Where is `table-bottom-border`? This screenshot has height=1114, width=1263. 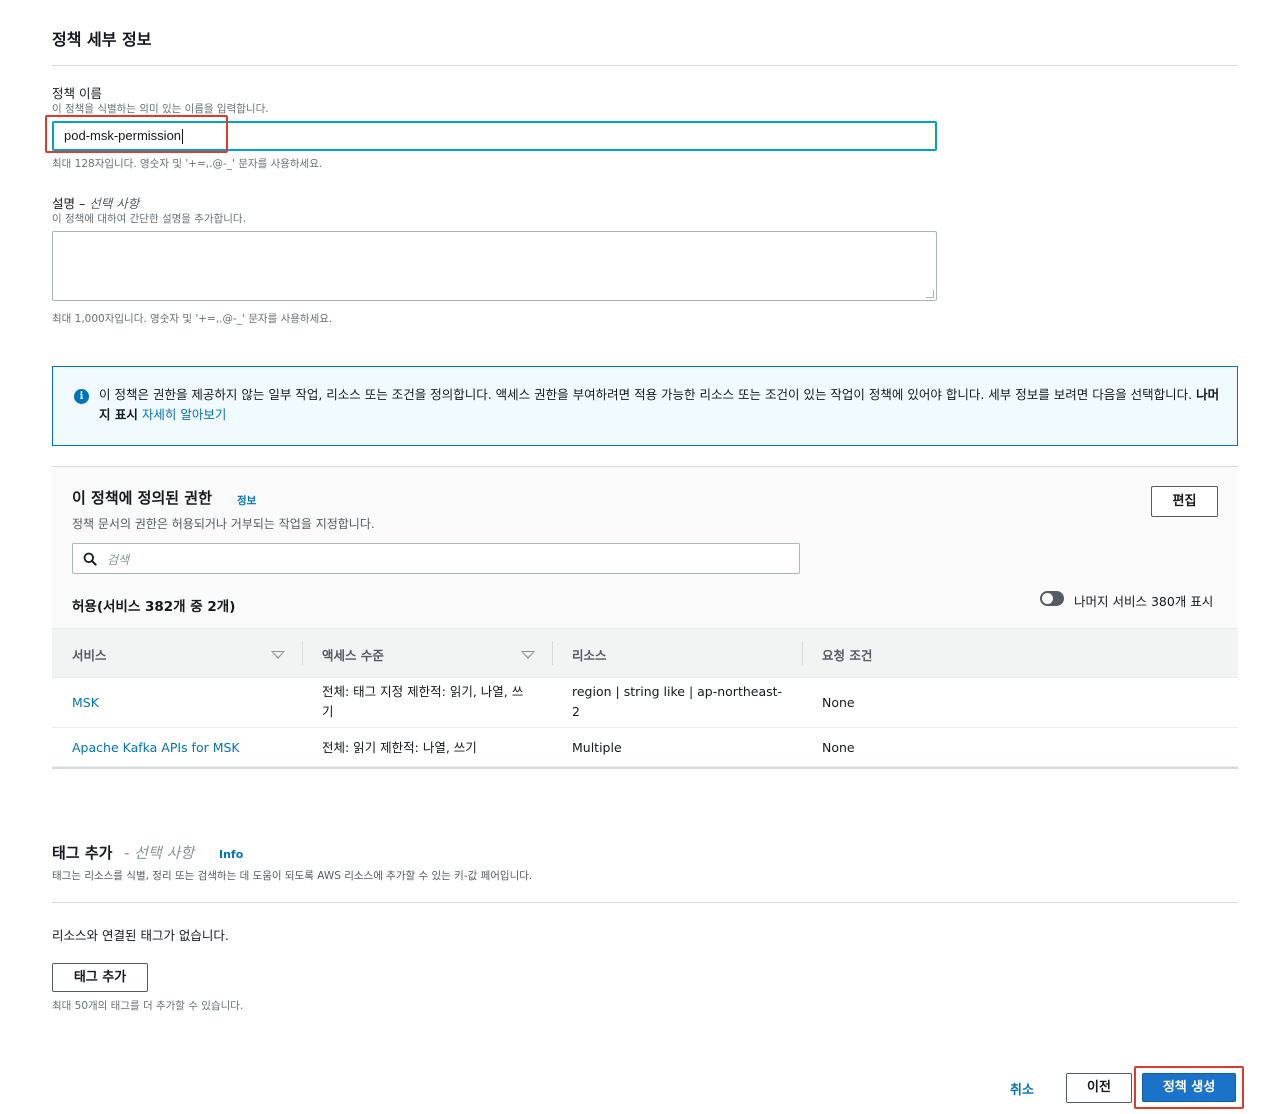 table-bottom-border is located at coordinates (645, 768).